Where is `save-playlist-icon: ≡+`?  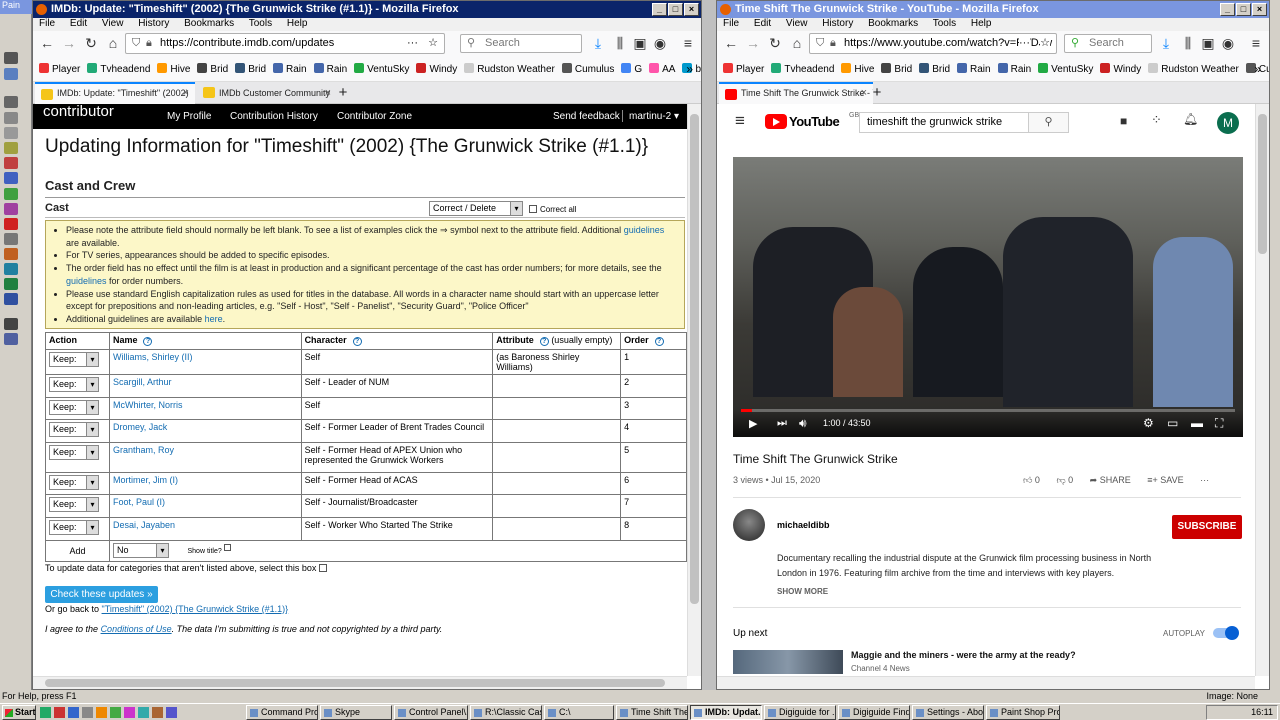 save-playlist-icon: ≡+ is located at coordinates (1152, 480).